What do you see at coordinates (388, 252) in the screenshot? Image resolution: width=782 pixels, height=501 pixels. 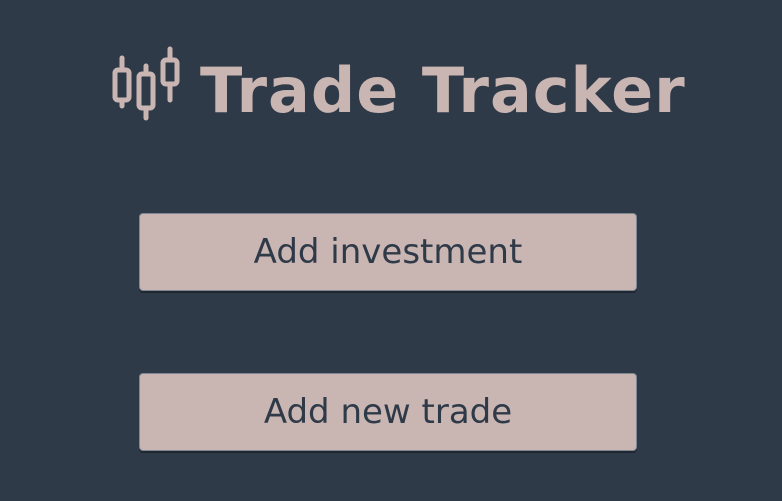 I see `add-investment-button: Add investment` at bounding box center [388, 252].